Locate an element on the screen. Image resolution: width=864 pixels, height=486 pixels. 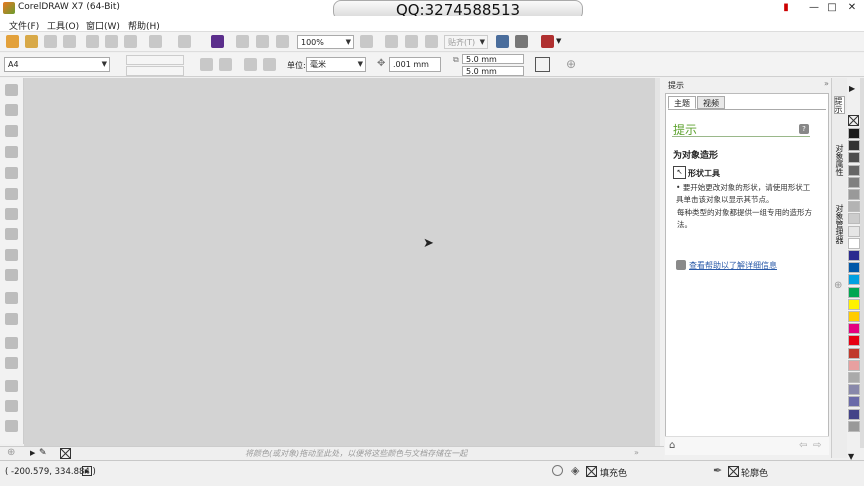
drop-shadow-tool-icon is located at coordinates (11, 343).